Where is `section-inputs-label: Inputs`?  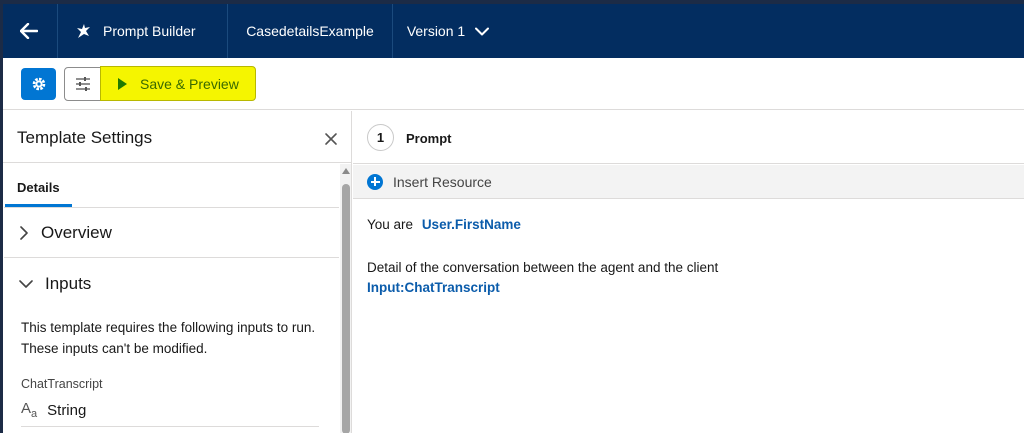
section-inputs-label: Inputs is located at coordinates (68, 283).